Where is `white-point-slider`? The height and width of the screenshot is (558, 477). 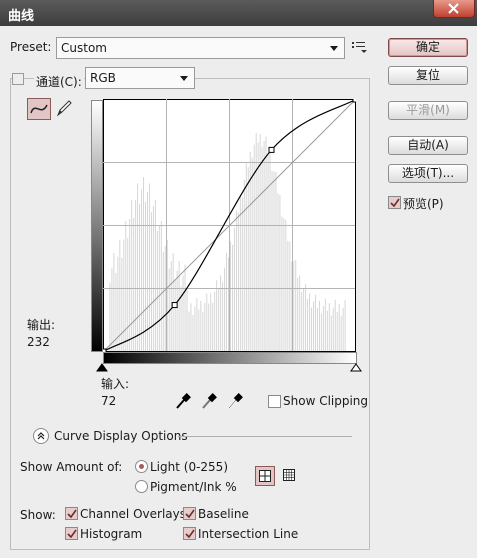
white-point-slider is located at coordinates (356, 367).